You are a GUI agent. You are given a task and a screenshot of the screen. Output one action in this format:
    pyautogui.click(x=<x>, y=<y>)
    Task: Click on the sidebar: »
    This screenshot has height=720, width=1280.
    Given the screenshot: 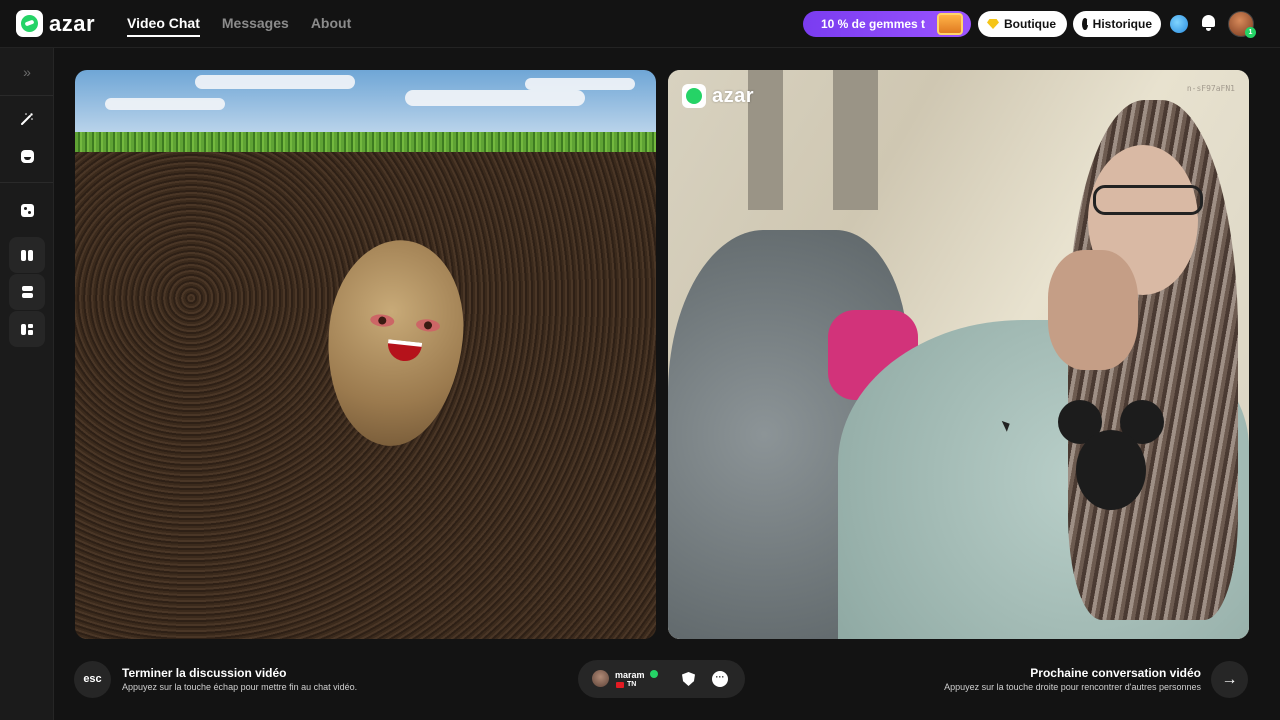 What is the action you would take?
    pyautogui.click(x=27, y=384)
    